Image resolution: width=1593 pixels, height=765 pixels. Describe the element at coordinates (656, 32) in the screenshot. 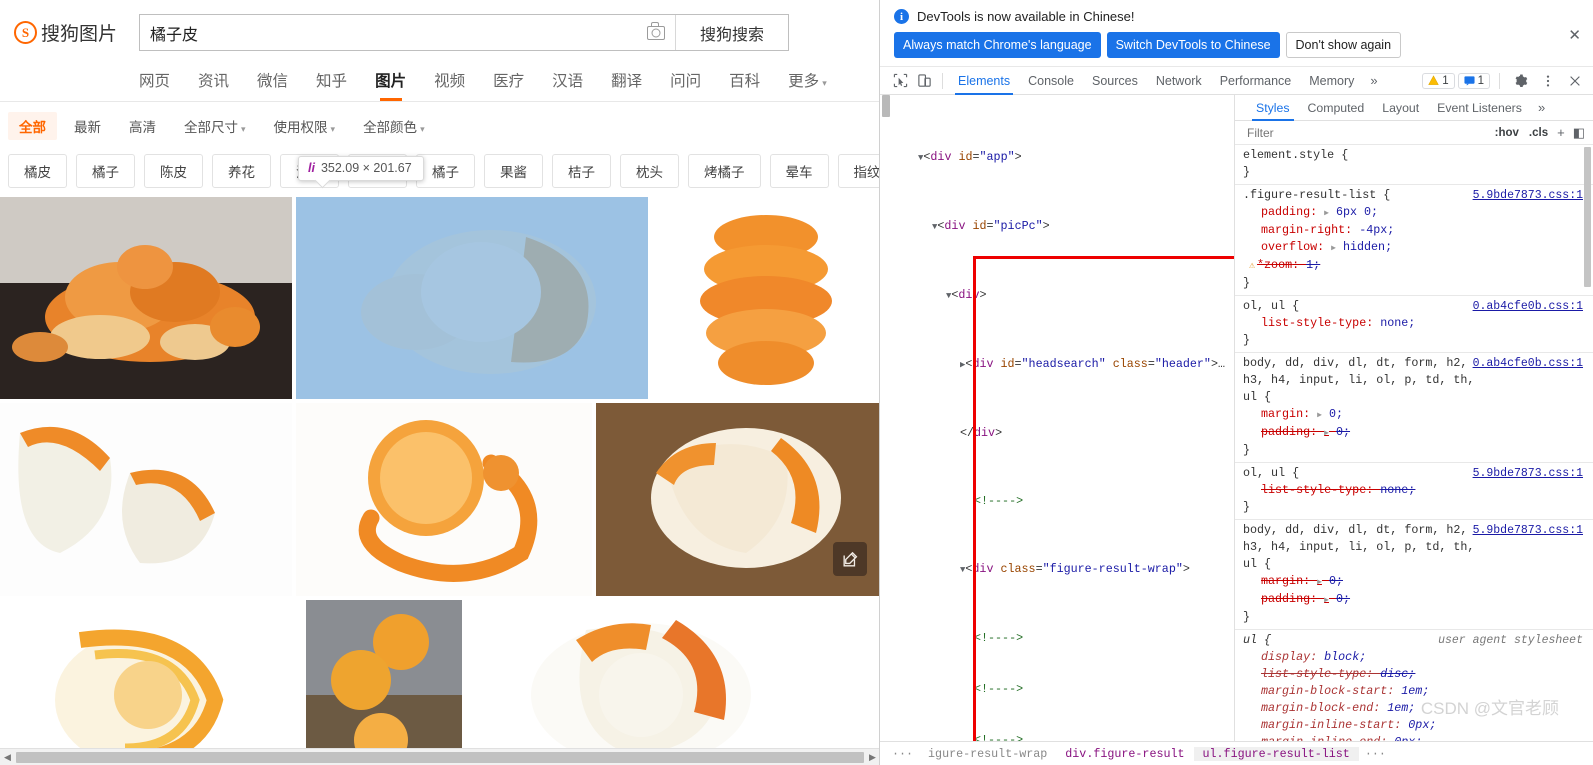

I see `image-search-button` at that location.